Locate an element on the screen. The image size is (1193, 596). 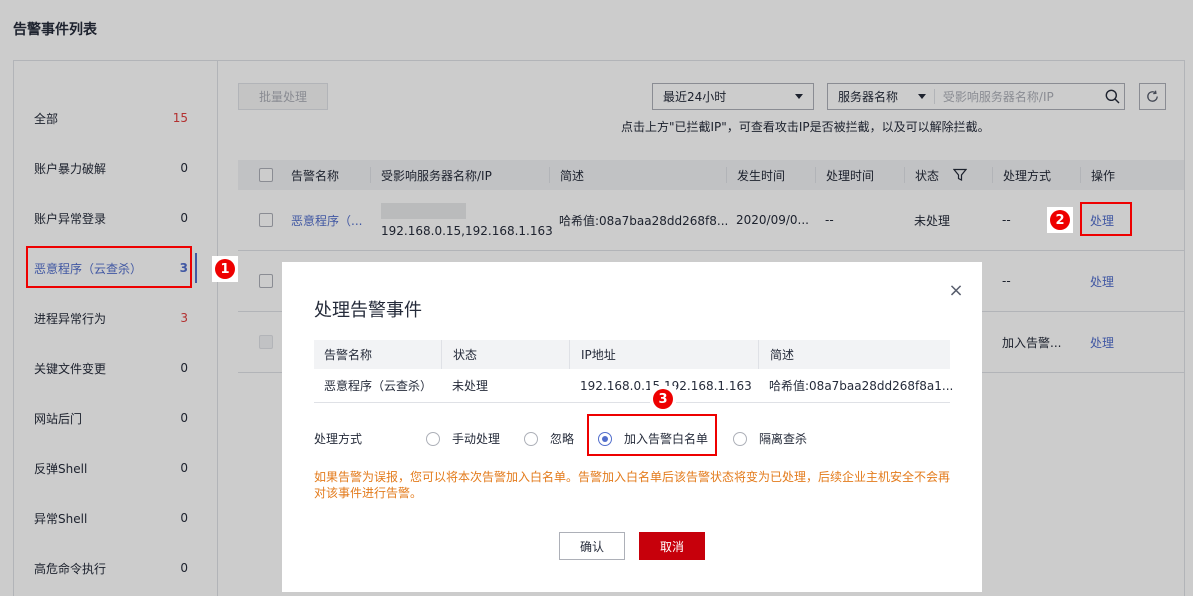
step-badge: 2 is located at coordinates (1060, 220).